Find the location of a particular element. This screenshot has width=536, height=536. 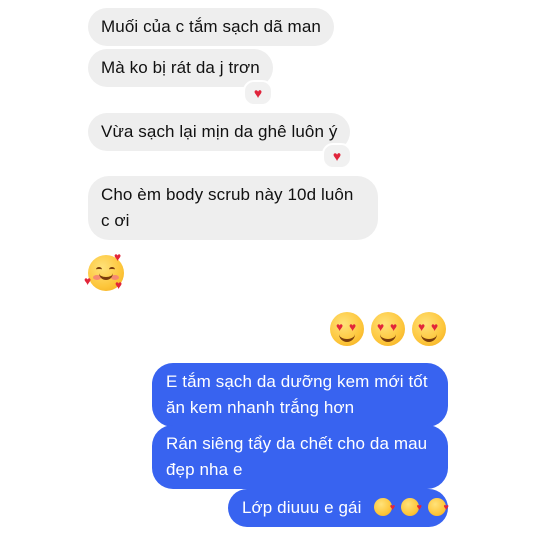

smiling-face-with-hearts-icon: ♥ ♥ ♥ is located at coordinates (104, 271).